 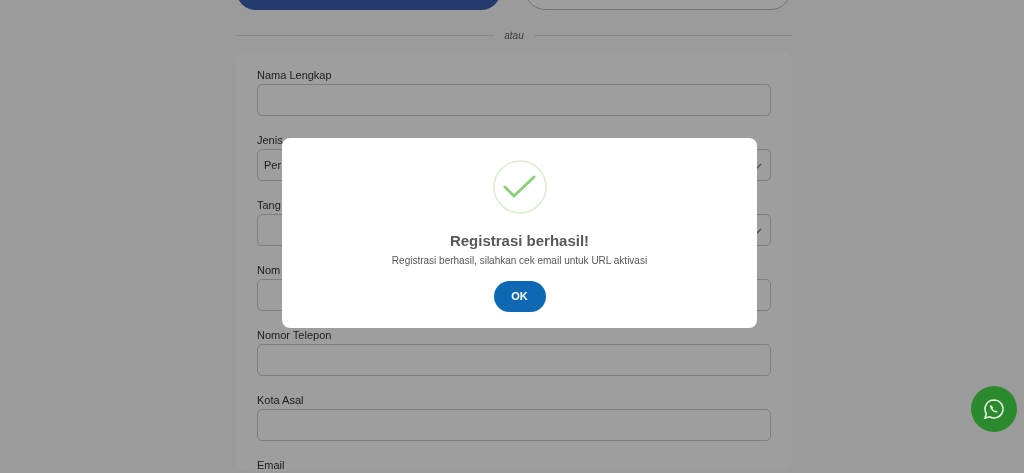 What do you see at coordinates (519, 260) in the screenshot?
I see `dialog-message: Registrasi berhasil, silahkan cek email untuk URL aktivasi` at bounding box center [519, 260].